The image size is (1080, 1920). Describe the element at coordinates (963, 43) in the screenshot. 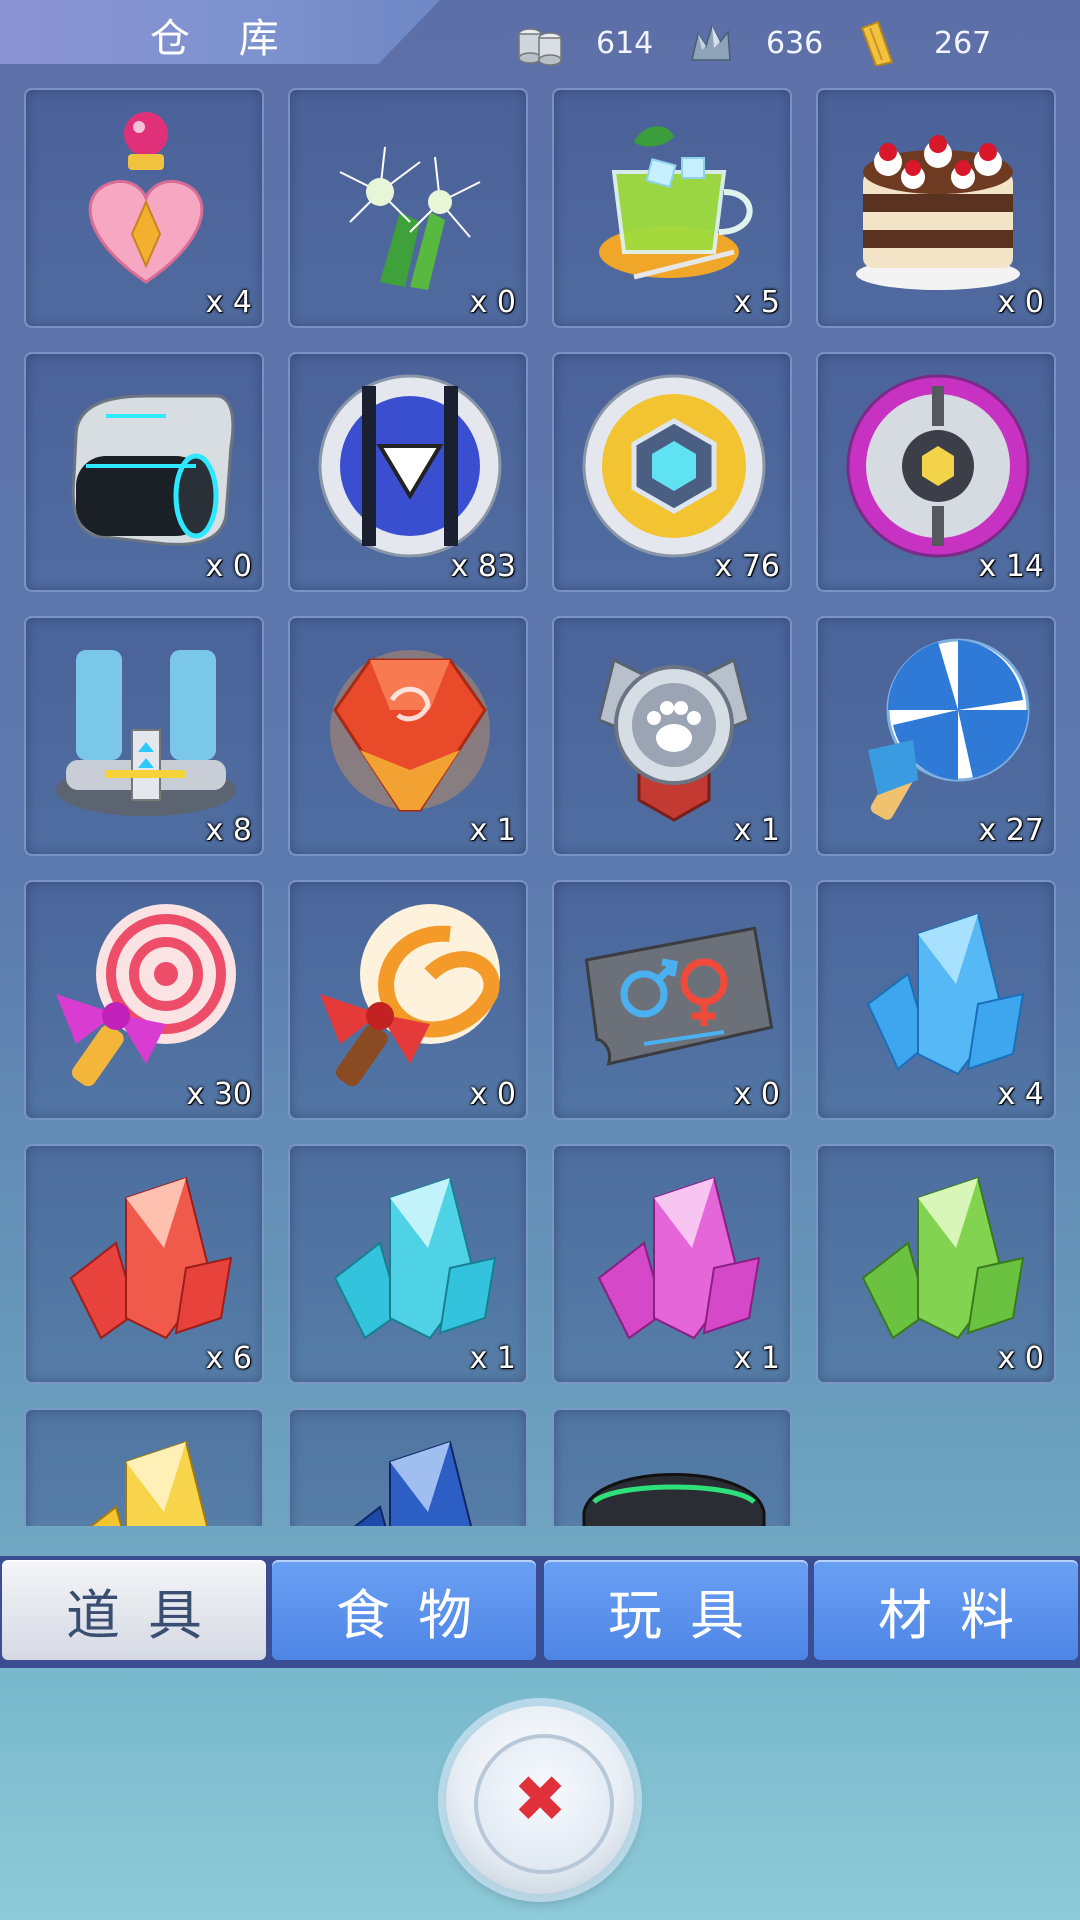

I see `resource-wood-value: 267` at that location.